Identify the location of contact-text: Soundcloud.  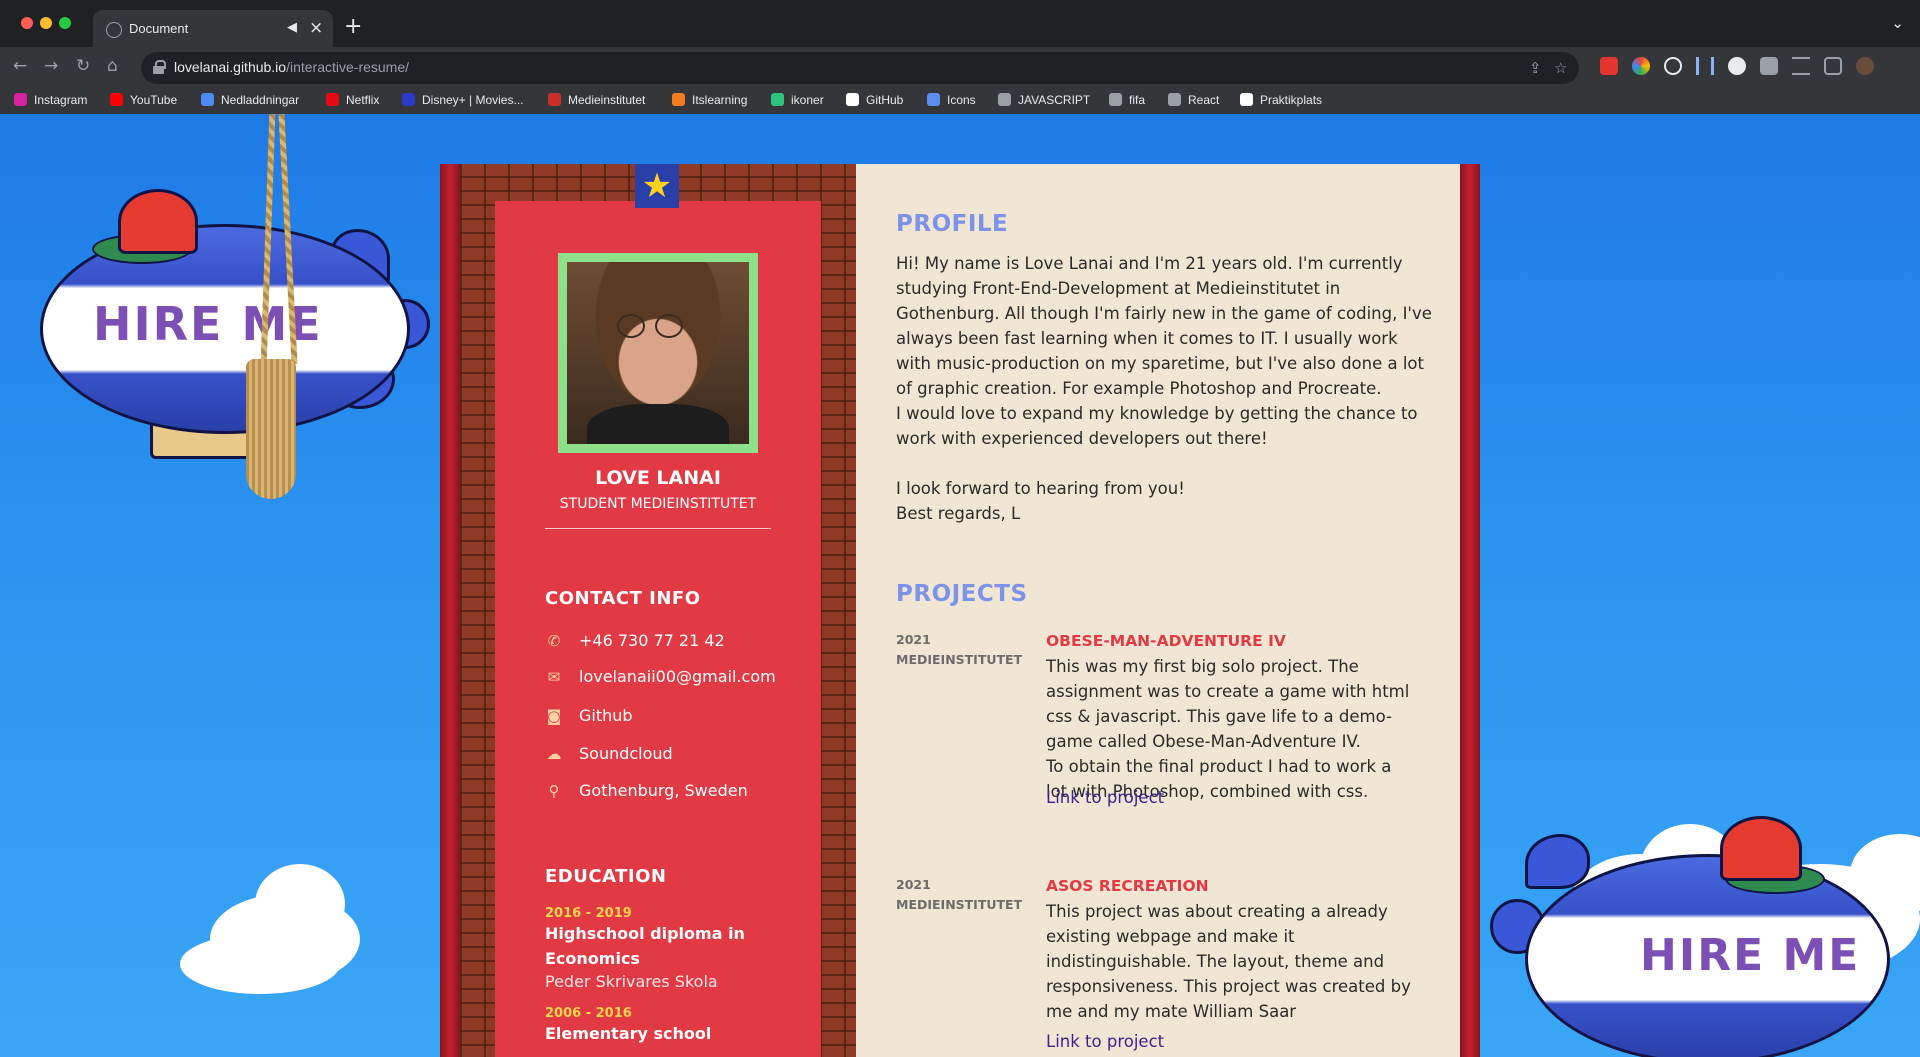
(626, 753).